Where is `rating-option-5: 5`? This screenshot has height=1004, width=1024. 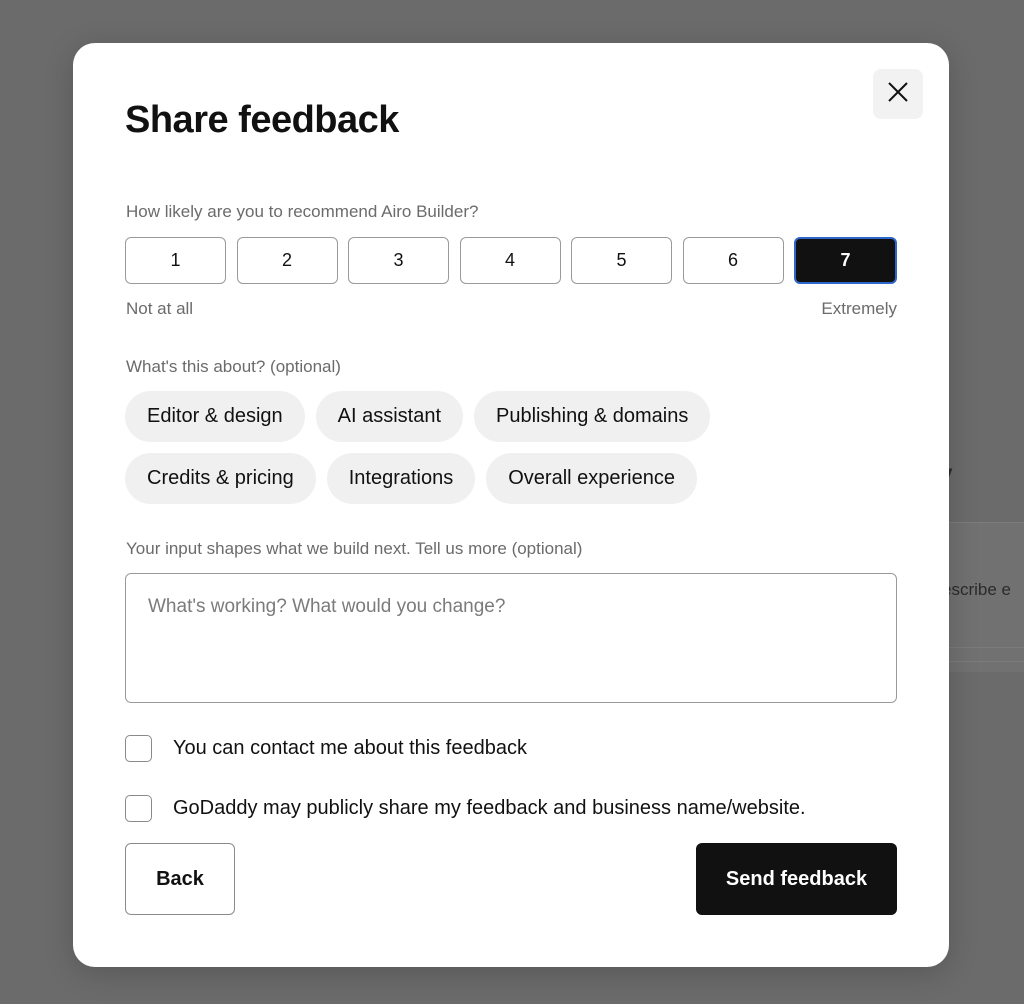 rating-option-5: 5 is located at coordinates (621, 260).